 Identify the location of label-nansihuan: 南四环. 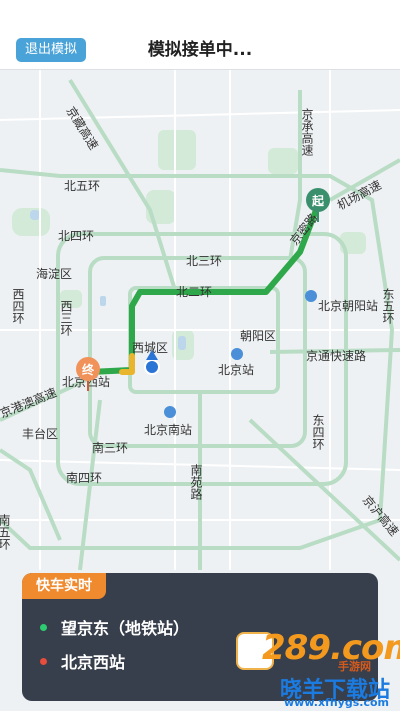
(84, 477).